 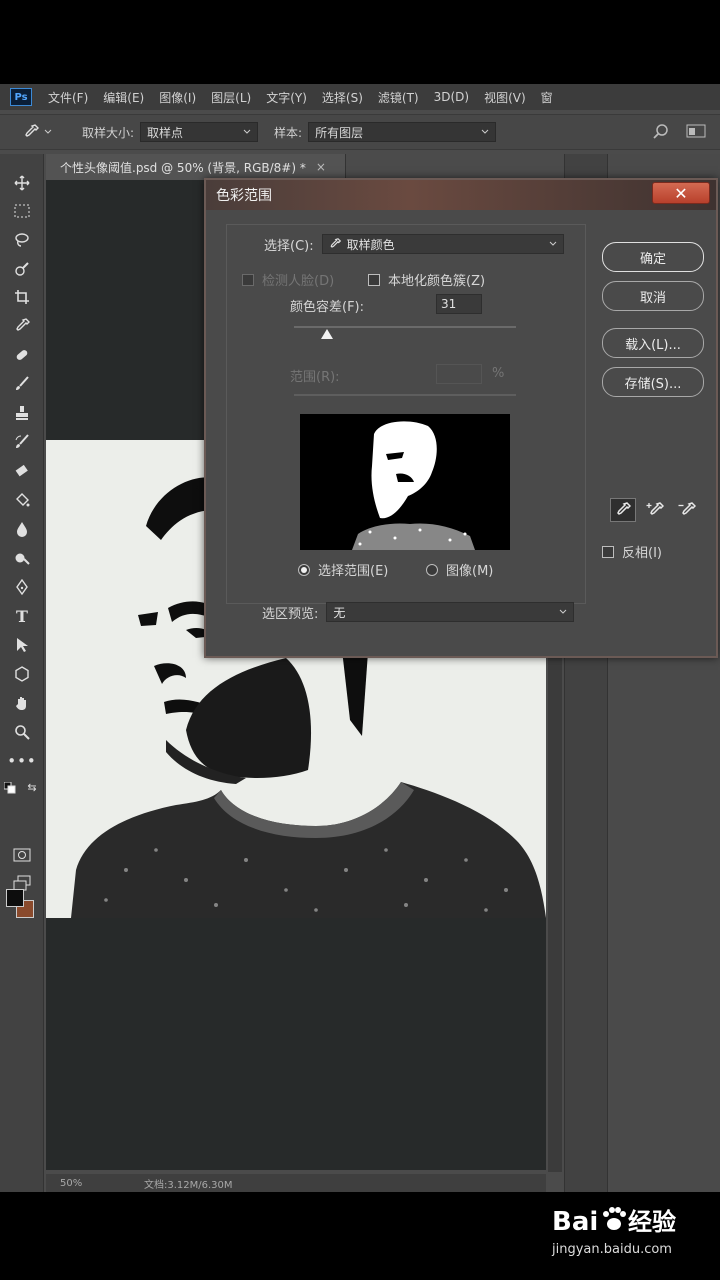 I want to click on document-tab: 个性头像阈值.psd @ 50% (背景, RGB/8#) * ×, so click(x=196, y=167).